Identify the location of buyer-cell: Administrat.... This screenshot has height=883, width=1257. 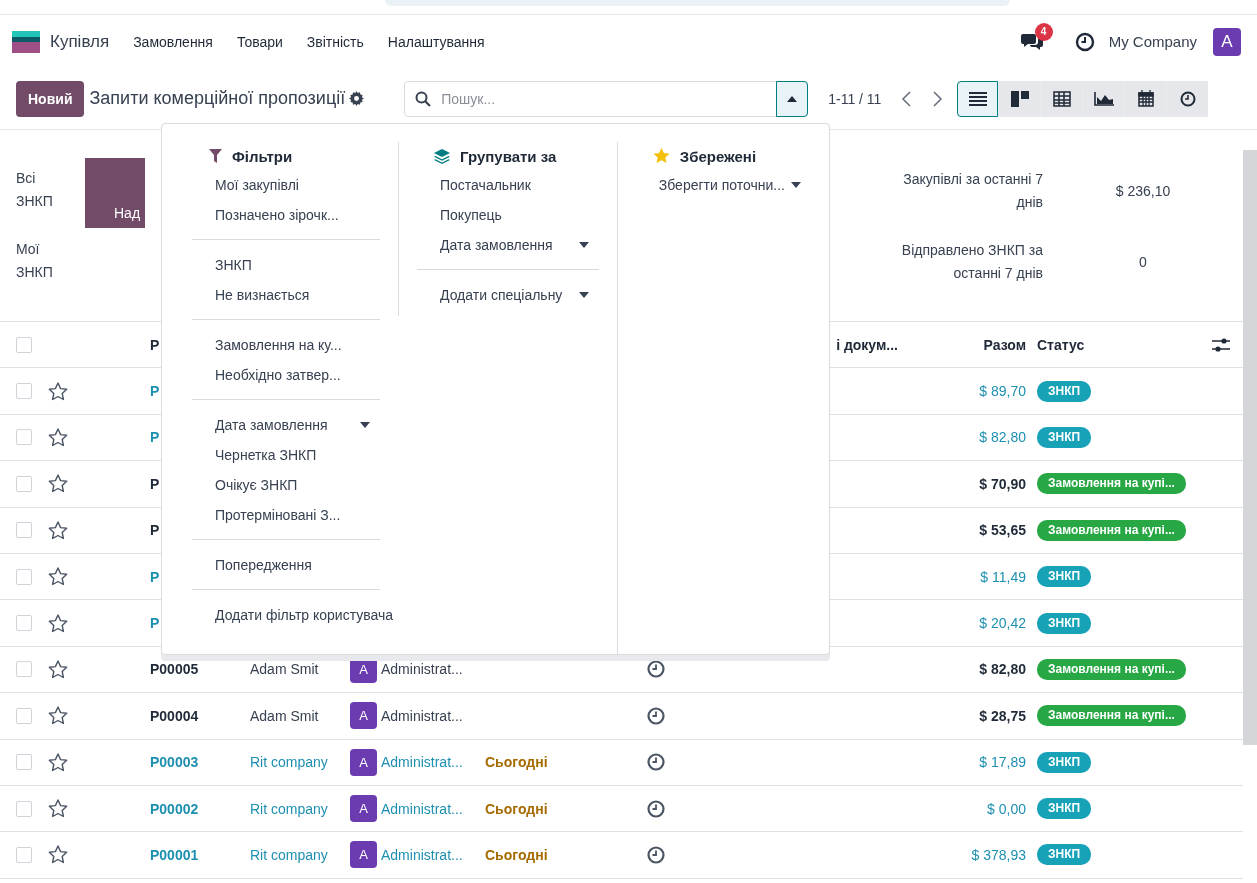
(422, 669).